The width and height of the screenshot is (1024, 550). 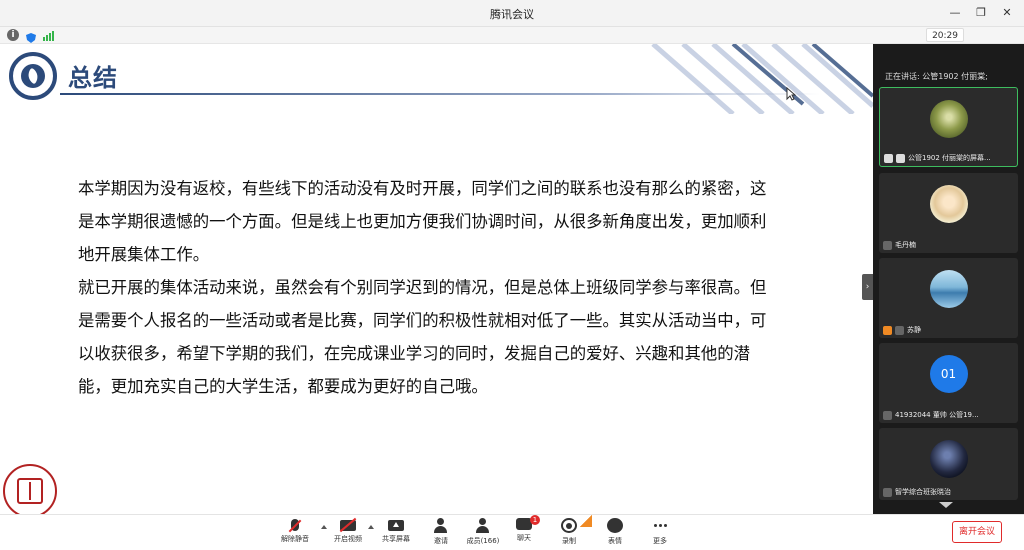 What do you see at coordinates (295, 539) in the screenshot?
I see `unmute-label: 解除静音` at bounding box center [295, 539].